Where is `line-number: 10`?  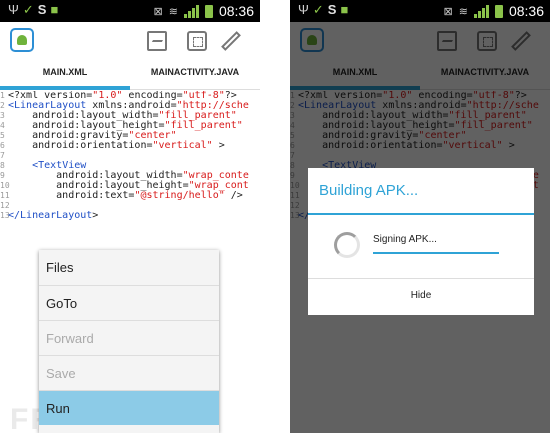 line-number: 10 is located at coordinates (5, 185).